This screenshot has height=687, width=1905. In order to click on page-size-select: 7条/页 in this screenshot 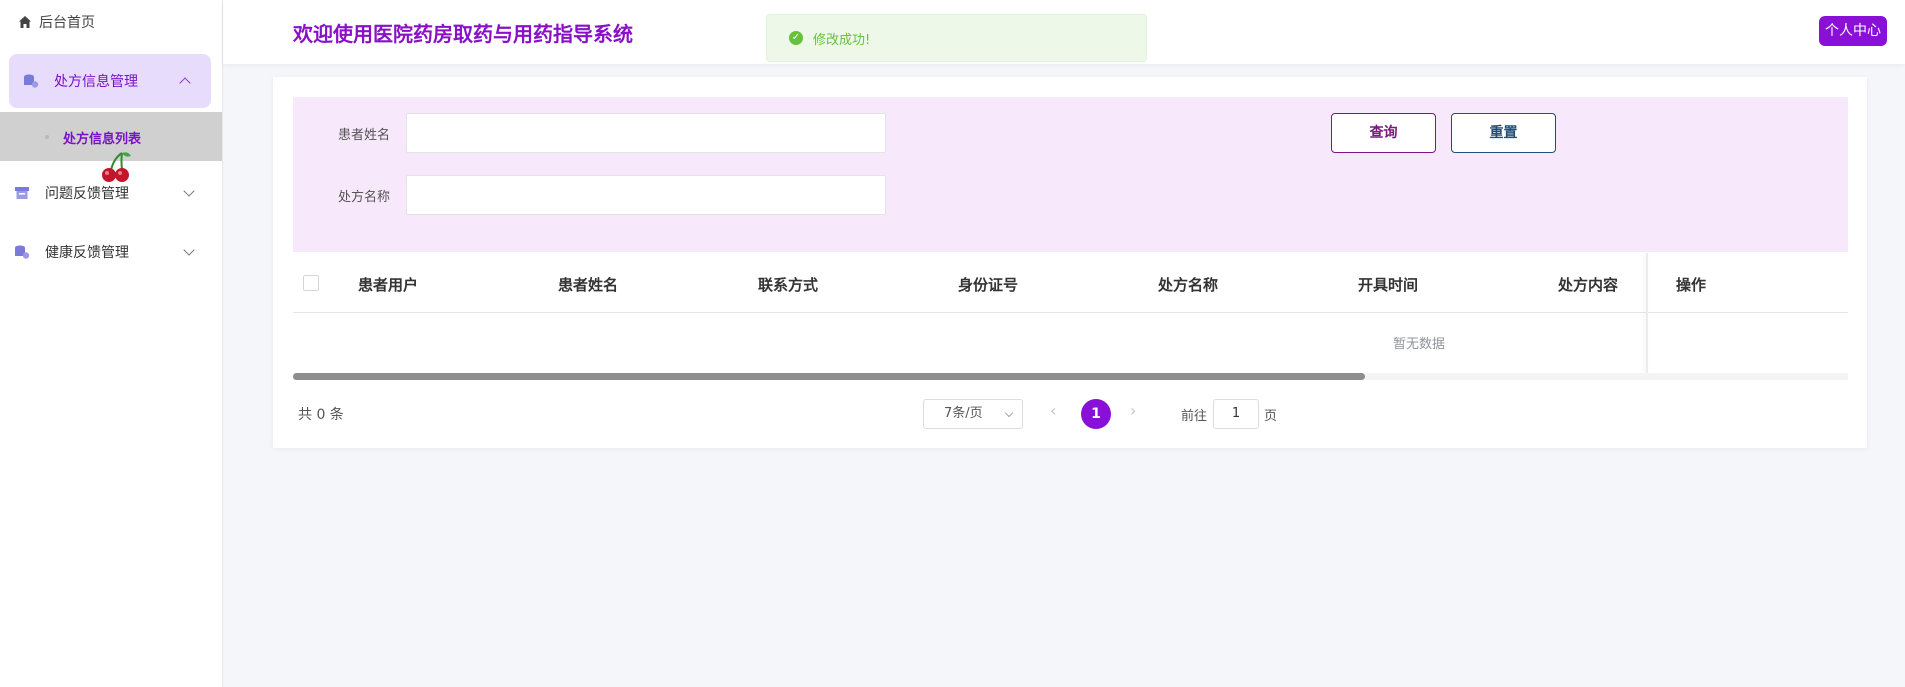, I will do `click(973, 414)`.